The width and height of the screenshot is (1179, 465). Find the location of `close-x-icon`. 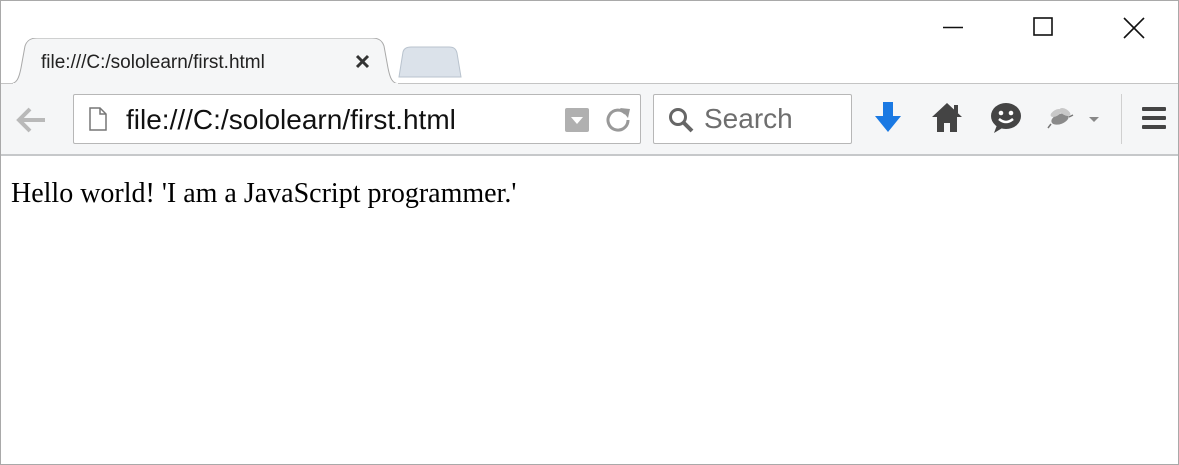

close-x-icon is located at coordinates (362, 61).